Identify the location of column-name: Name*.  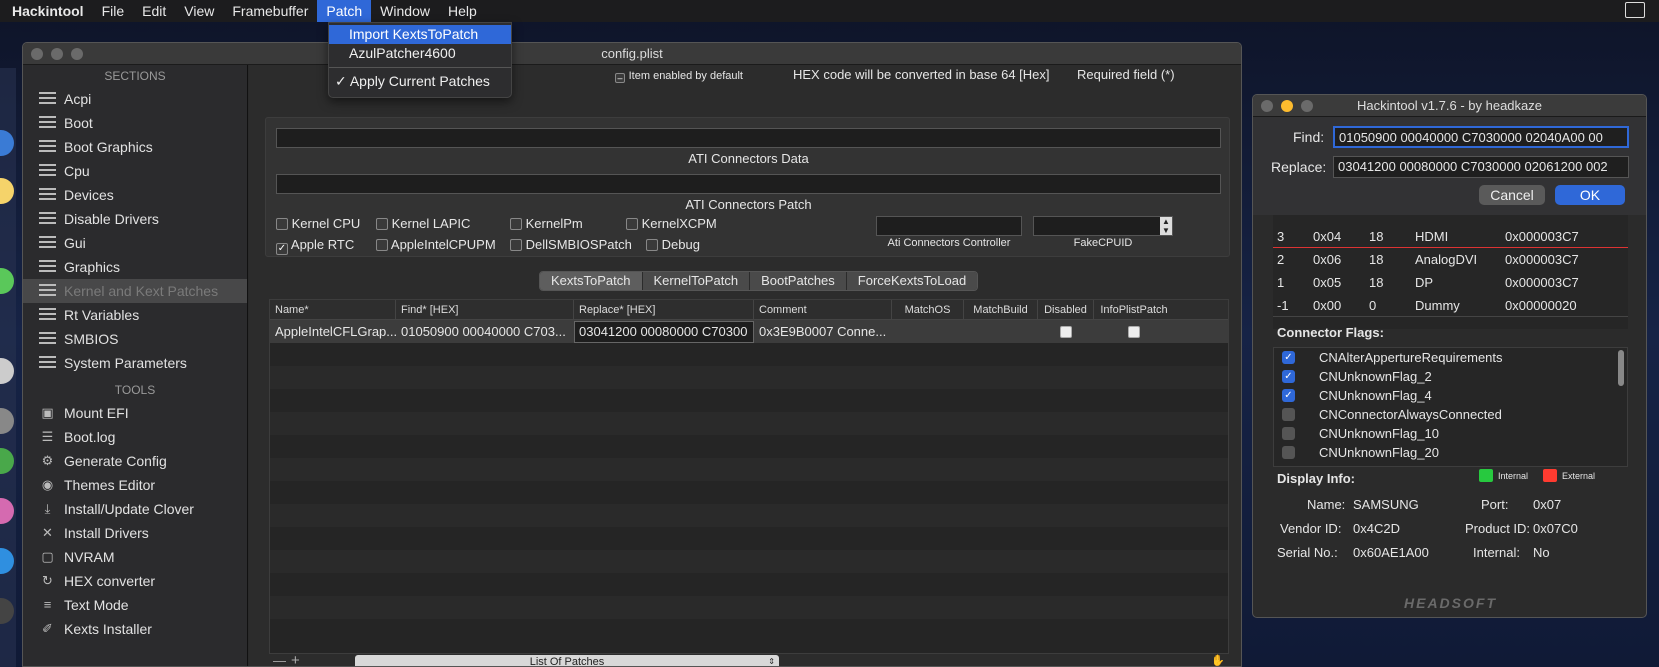
(333, 309).